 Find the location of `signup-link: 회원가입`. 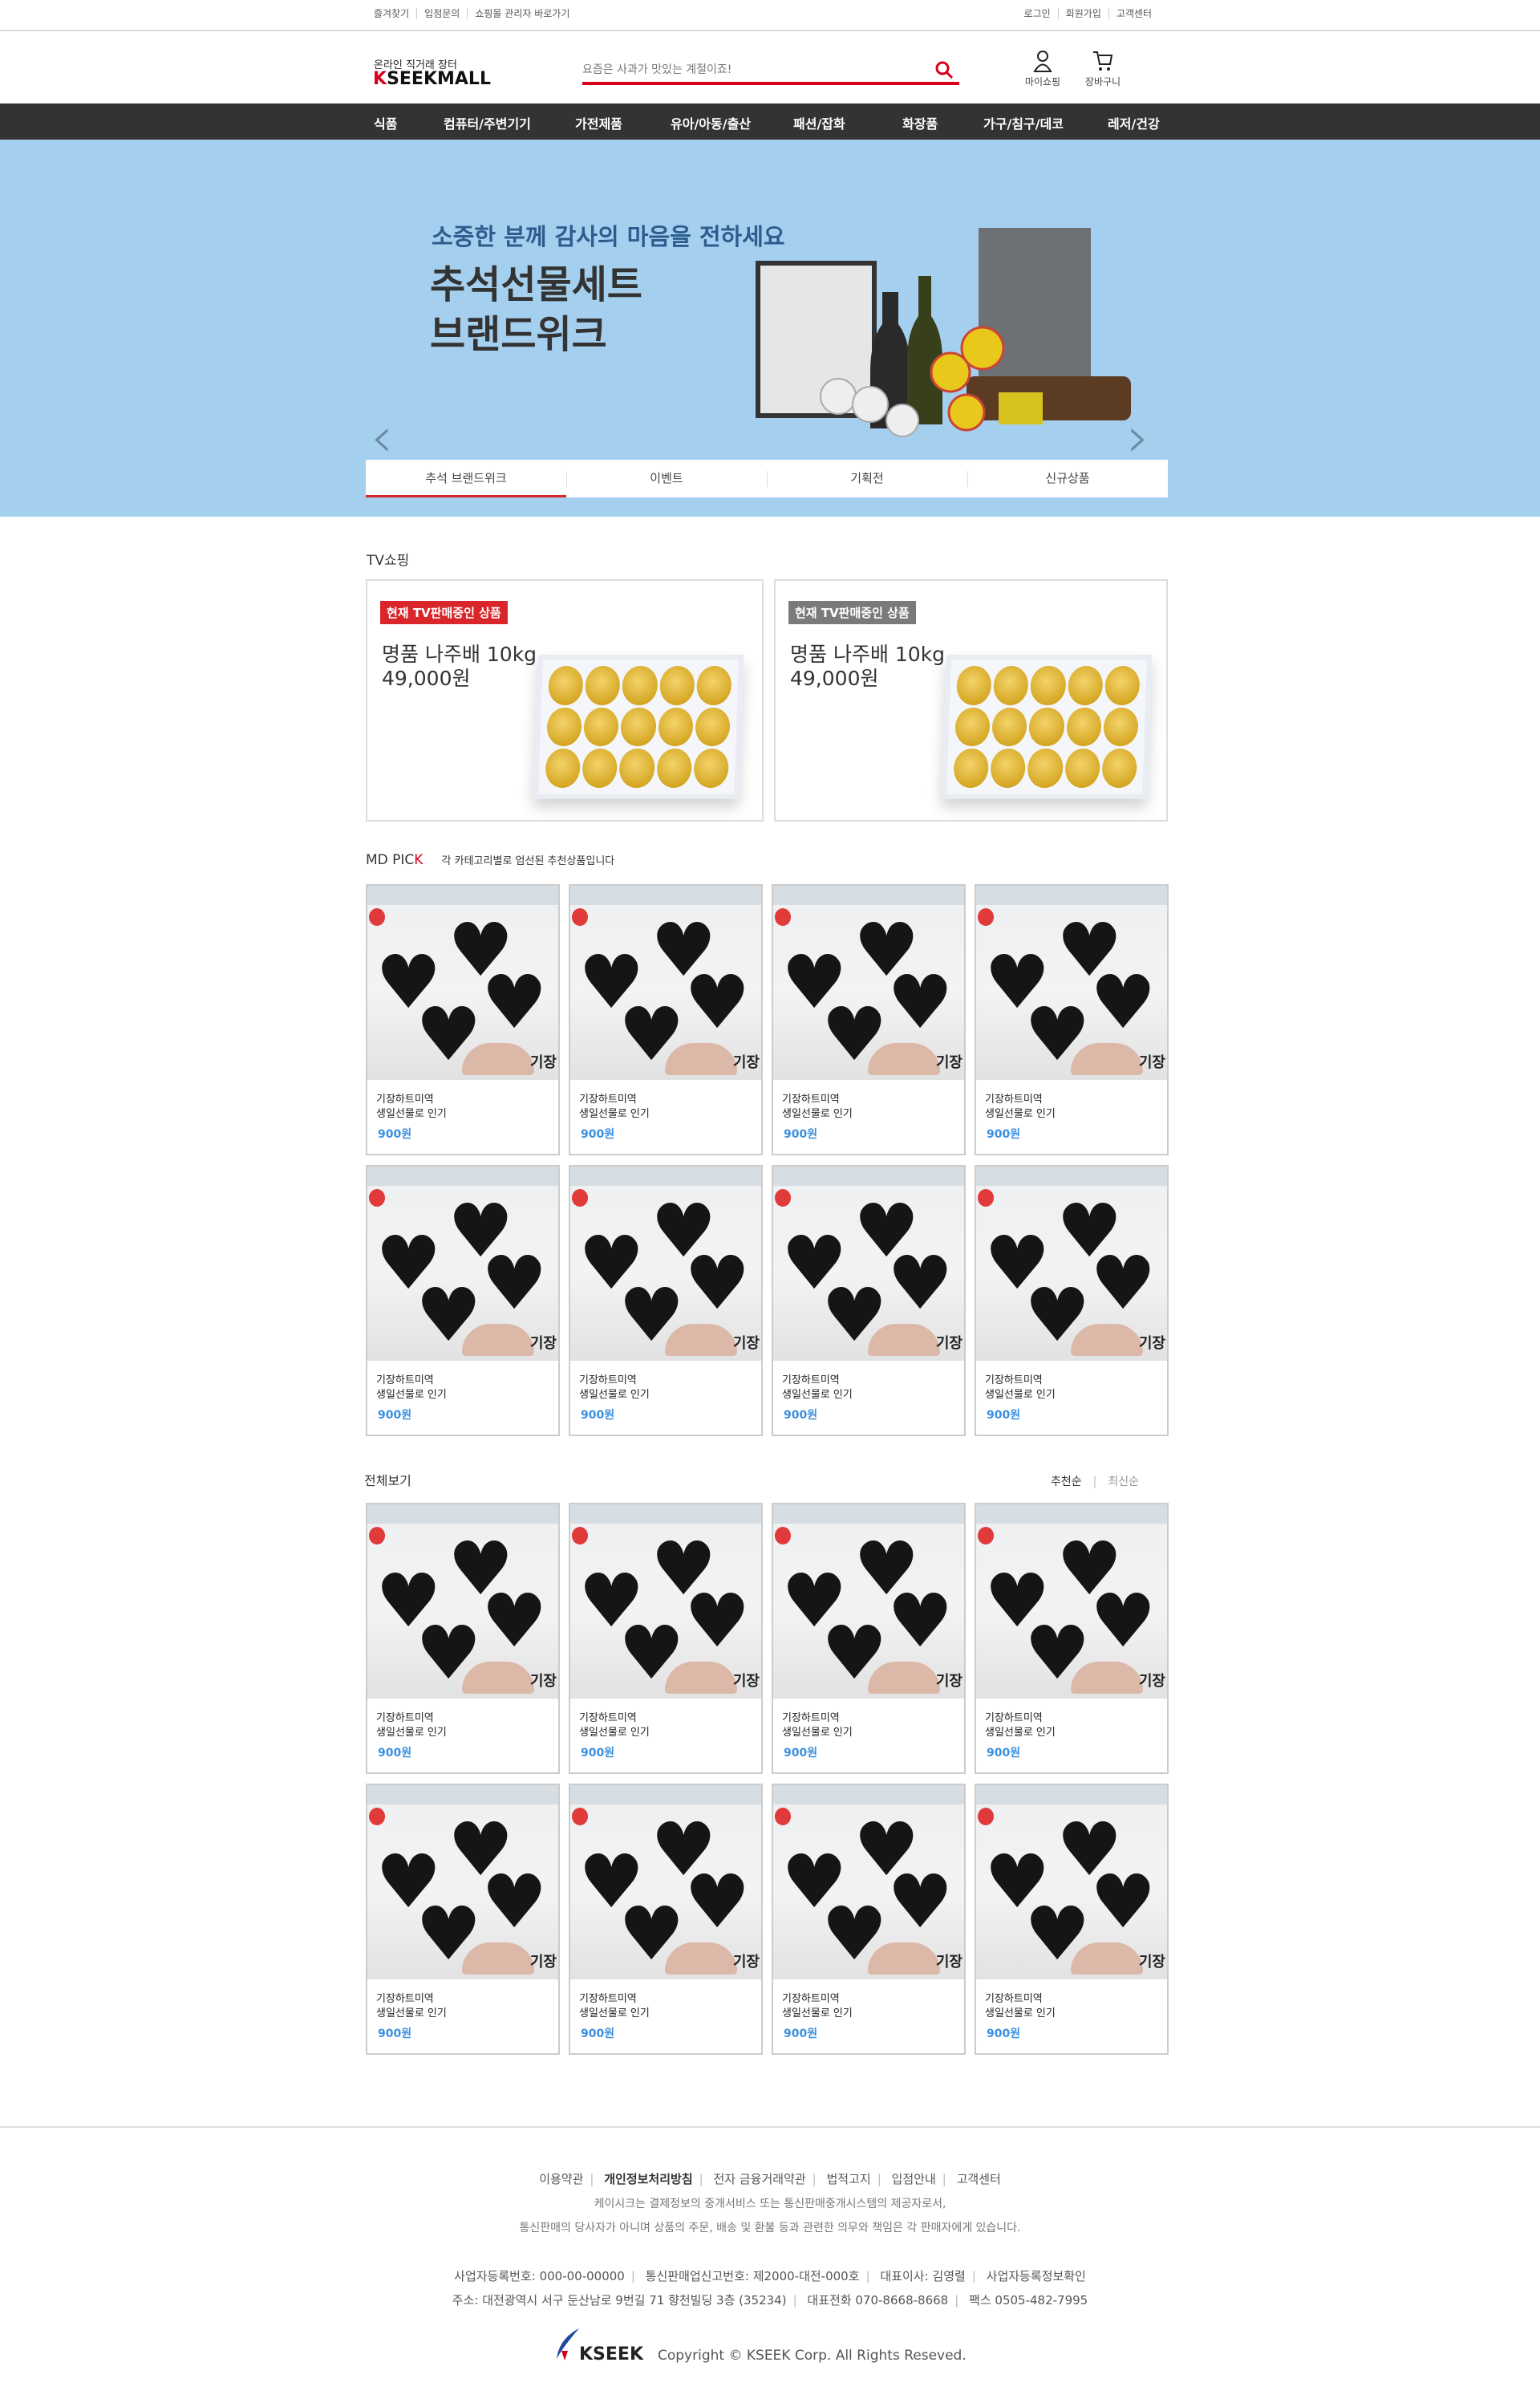

signup-link: 회원가입 is located at coordinates (1082, 14).